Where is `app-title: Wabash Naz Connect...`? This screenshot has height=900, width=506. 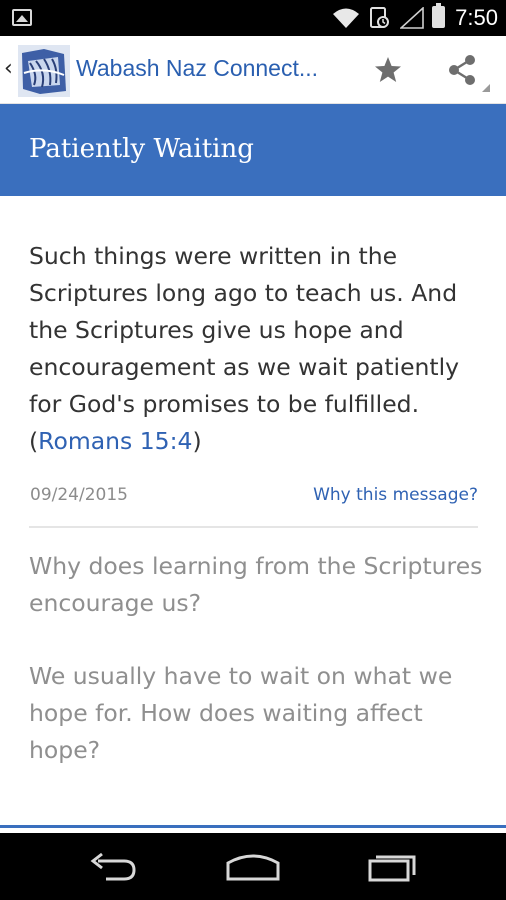
app-title: Wabash Naz Connect... is located at coordinates (197, 68).